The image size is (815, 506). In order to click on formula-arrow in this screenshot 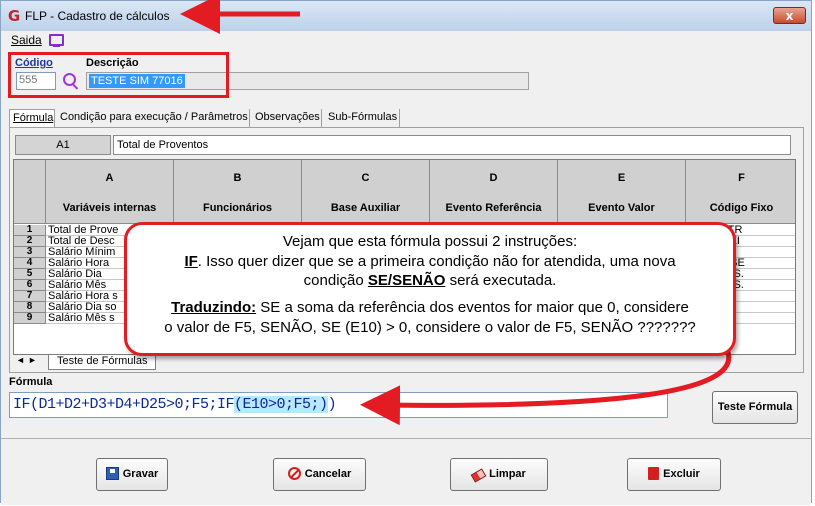, I will do `click(546, 388)`.